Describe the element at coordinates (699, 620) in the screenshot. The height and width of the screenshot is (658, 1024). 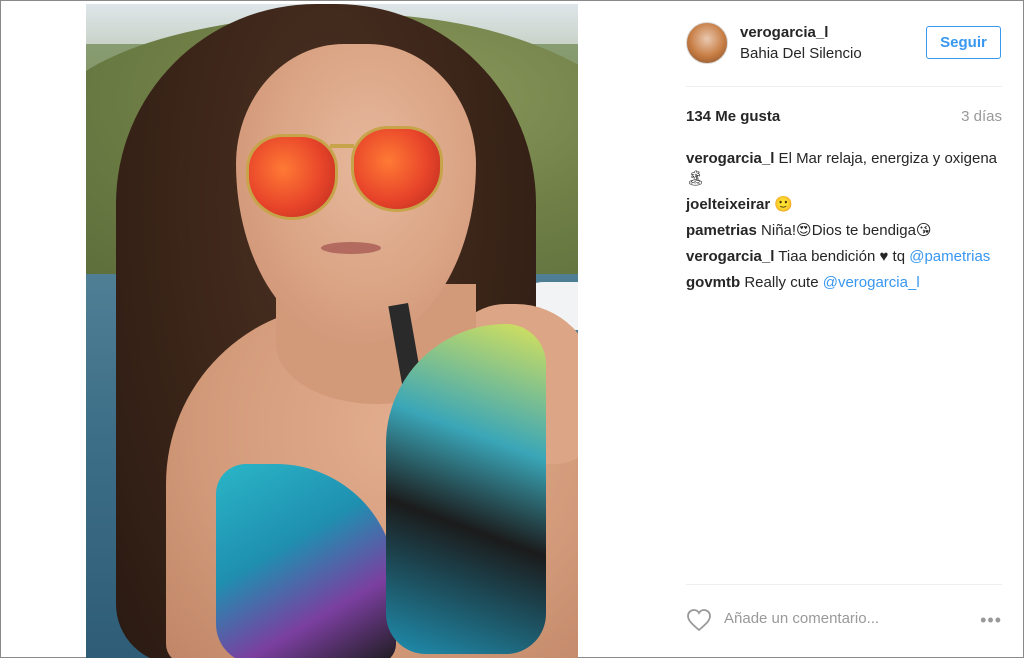
I see `heart-outline-icon` at that location.